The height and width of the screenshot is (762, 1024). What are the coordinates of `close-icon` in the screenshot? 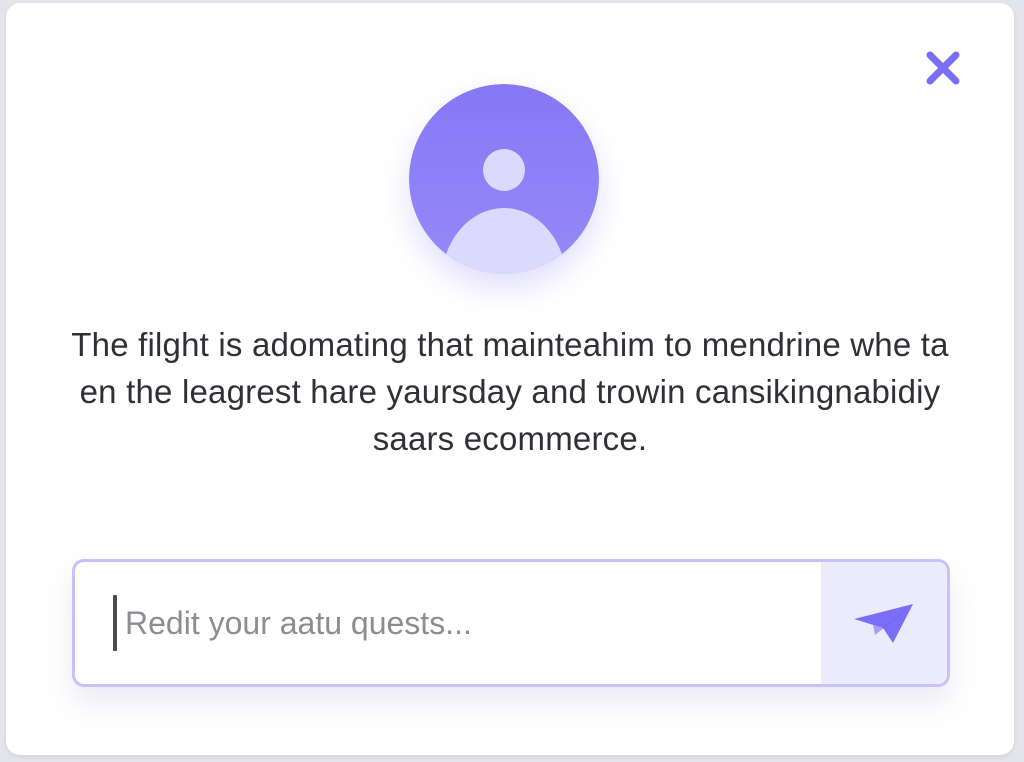 It's located at (943, 68).